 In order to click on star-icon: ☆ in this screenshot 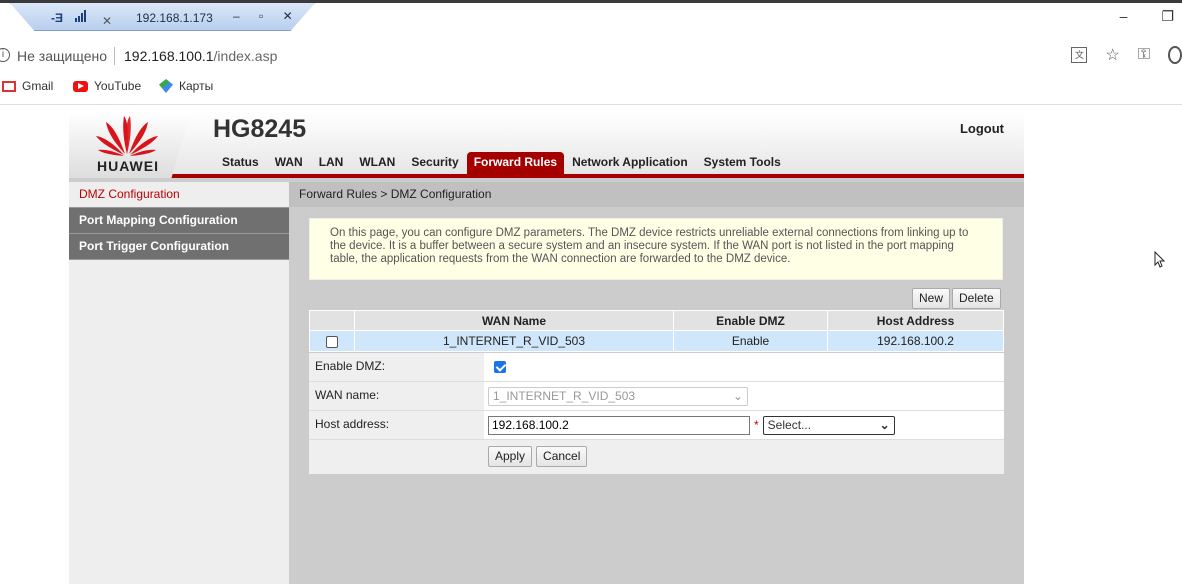, I will do `click(1112, 55)`.